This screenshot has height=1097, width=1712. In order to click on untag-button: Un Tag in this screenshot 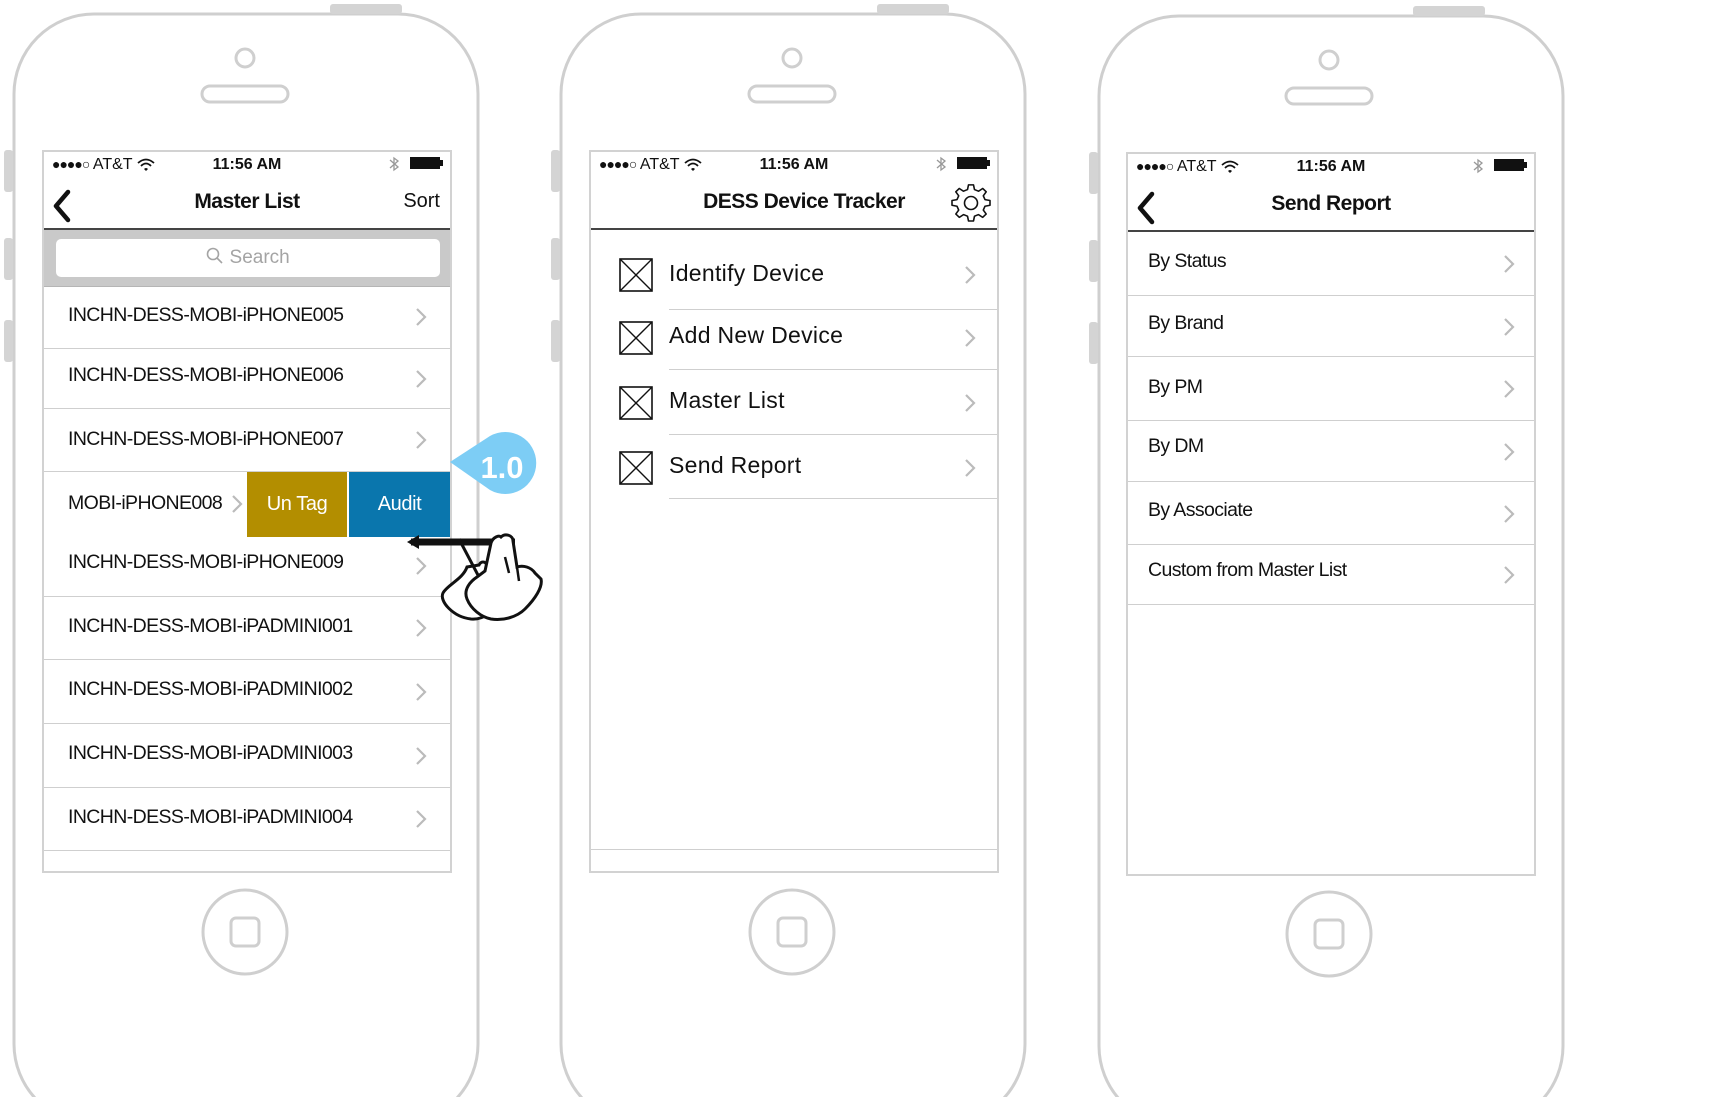, I will do `click(297, 504)`.